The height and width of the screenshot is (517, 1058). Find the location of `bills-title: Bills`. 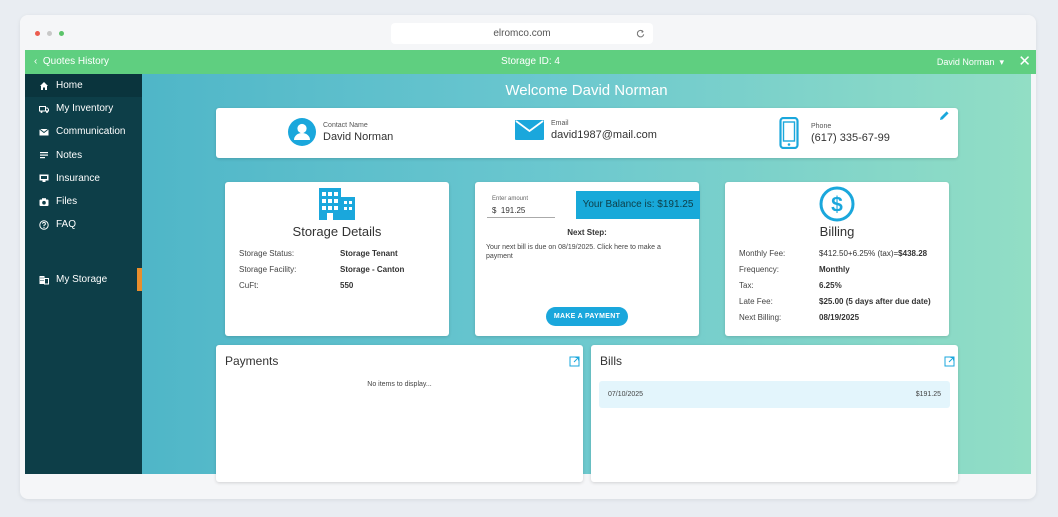

bills-title: Bills is located at coordinates (611, 361).